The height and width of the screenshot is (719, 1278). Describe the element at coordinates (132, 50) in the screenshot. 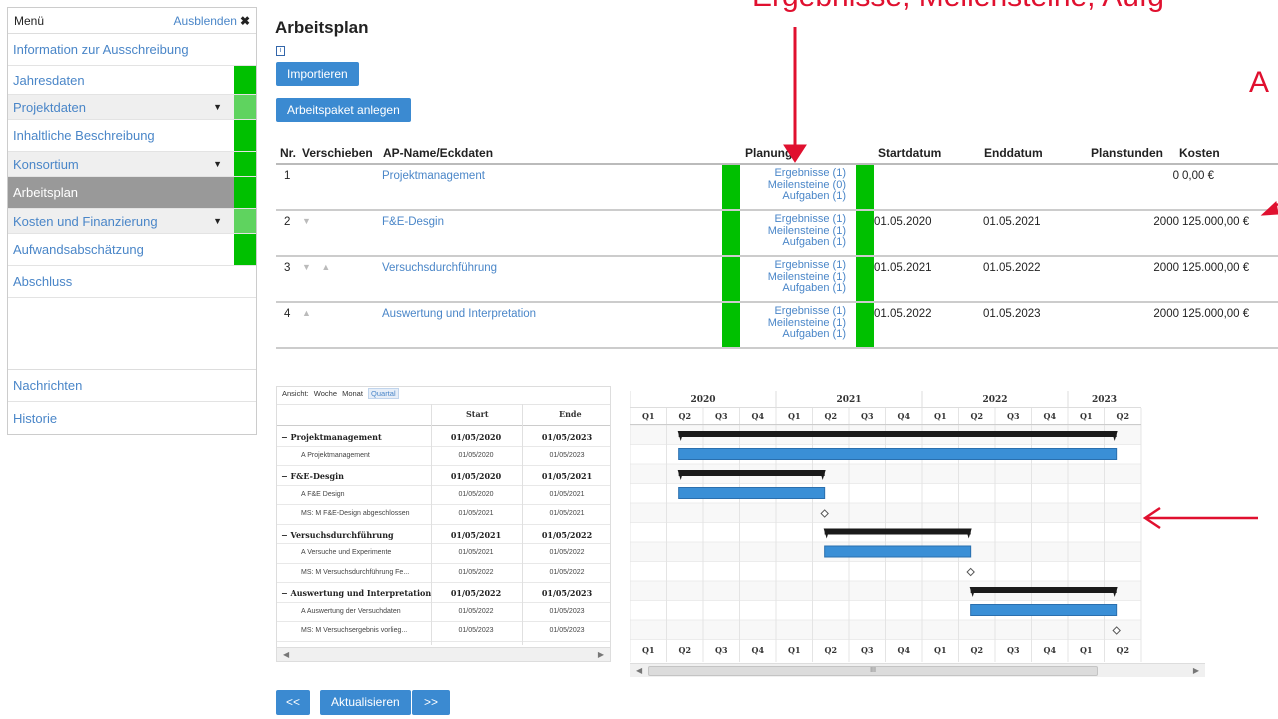

I see `sidebar-item-ausschreibung: Information zur Ausschreibung` at that location.